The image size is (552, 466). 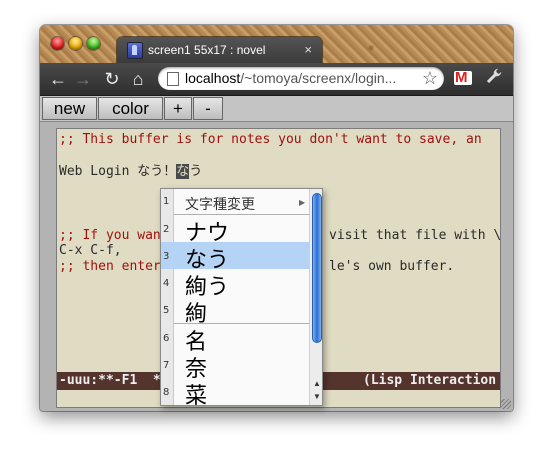 I want to click on text-cursor: な, so click(x=183, y=171).